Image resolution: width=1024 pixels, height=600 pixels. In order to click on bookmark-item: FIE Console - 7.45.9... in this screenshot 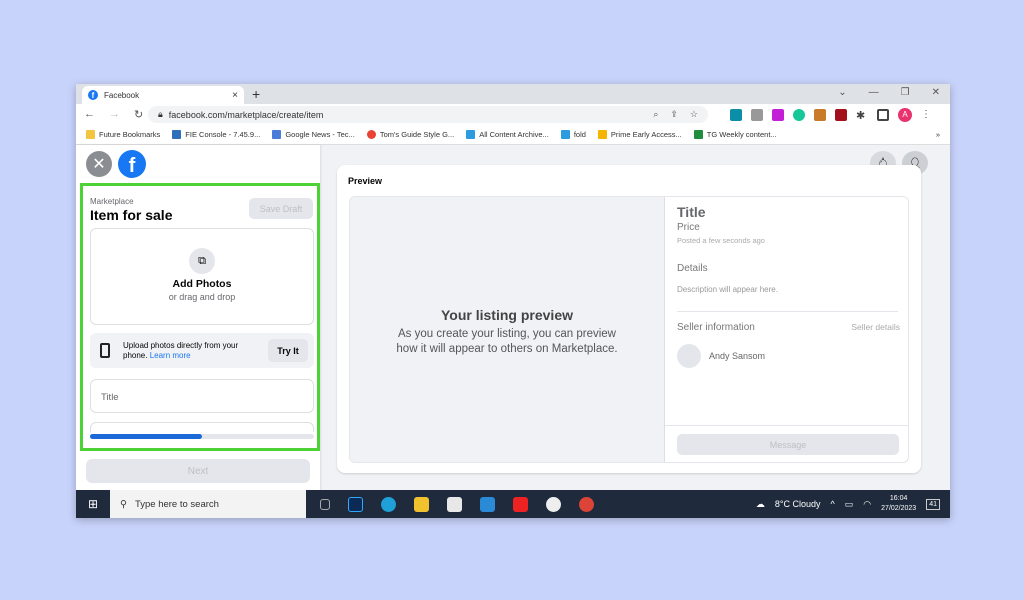, I will do `click(216, 135)`.